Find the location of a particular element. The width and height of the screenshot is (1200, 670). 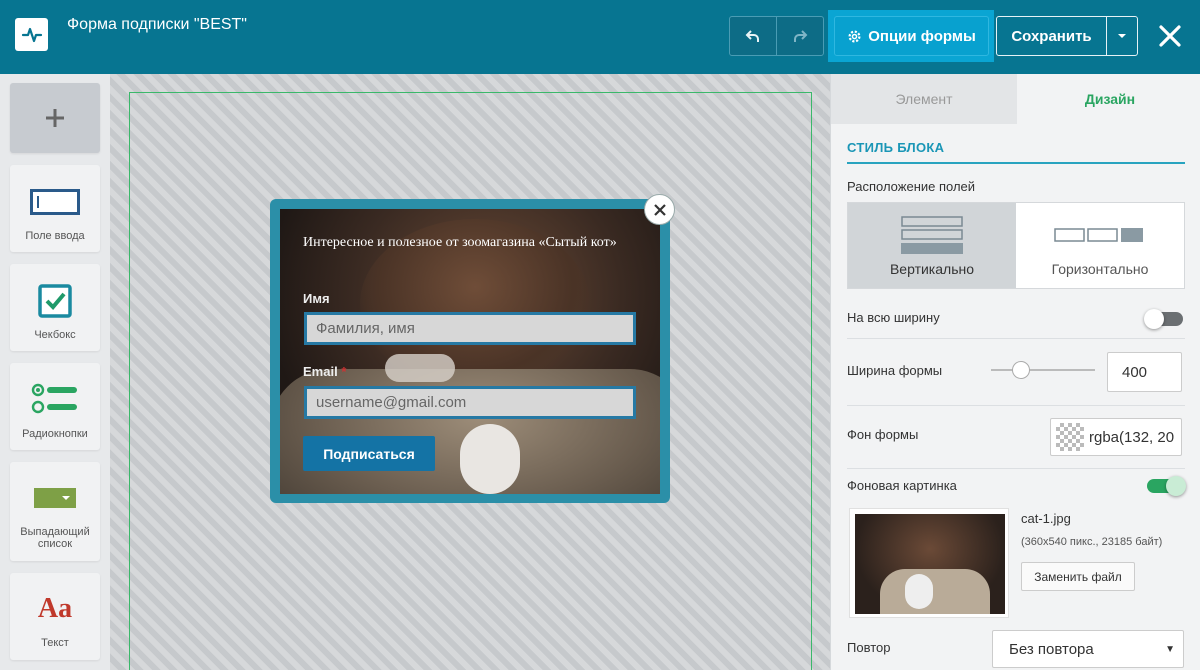

radio-buttons-icon is located at coordinates (55, 399).